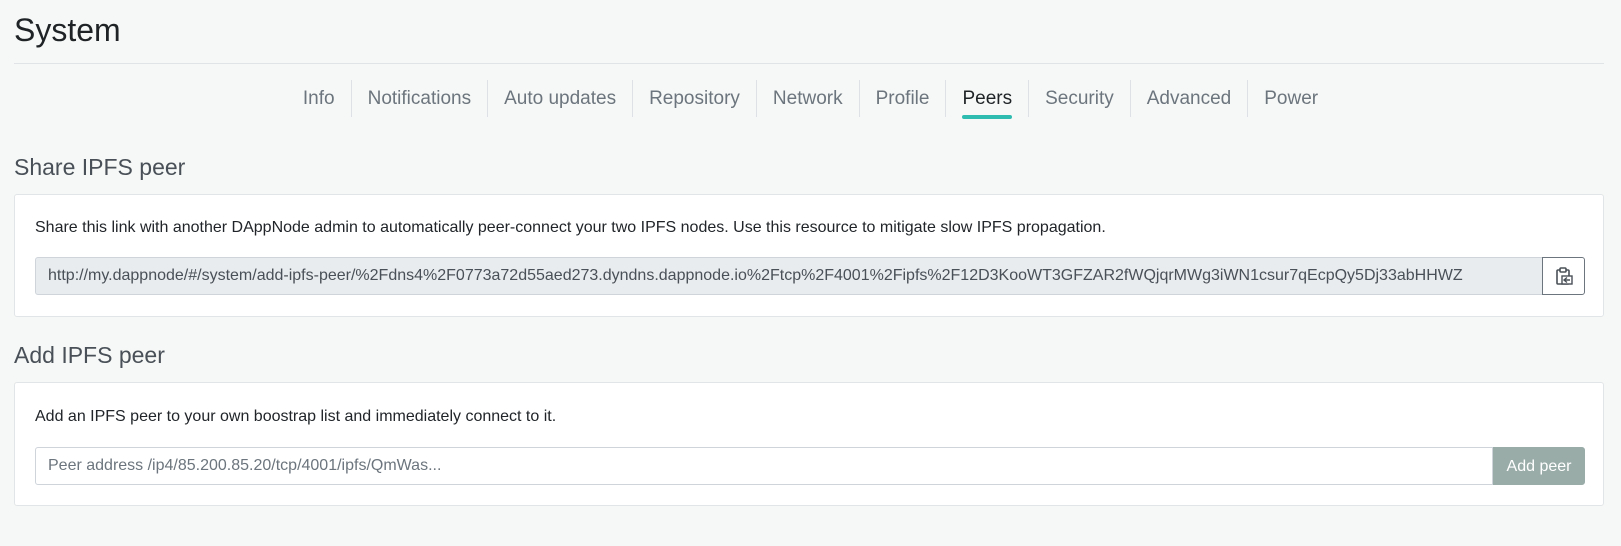 The image size is (1621, 546). Describe the element at coordinates (100, 167) in the screenshot. I see `share-ipfs-peer-title: Share IPFS peer` at that location.